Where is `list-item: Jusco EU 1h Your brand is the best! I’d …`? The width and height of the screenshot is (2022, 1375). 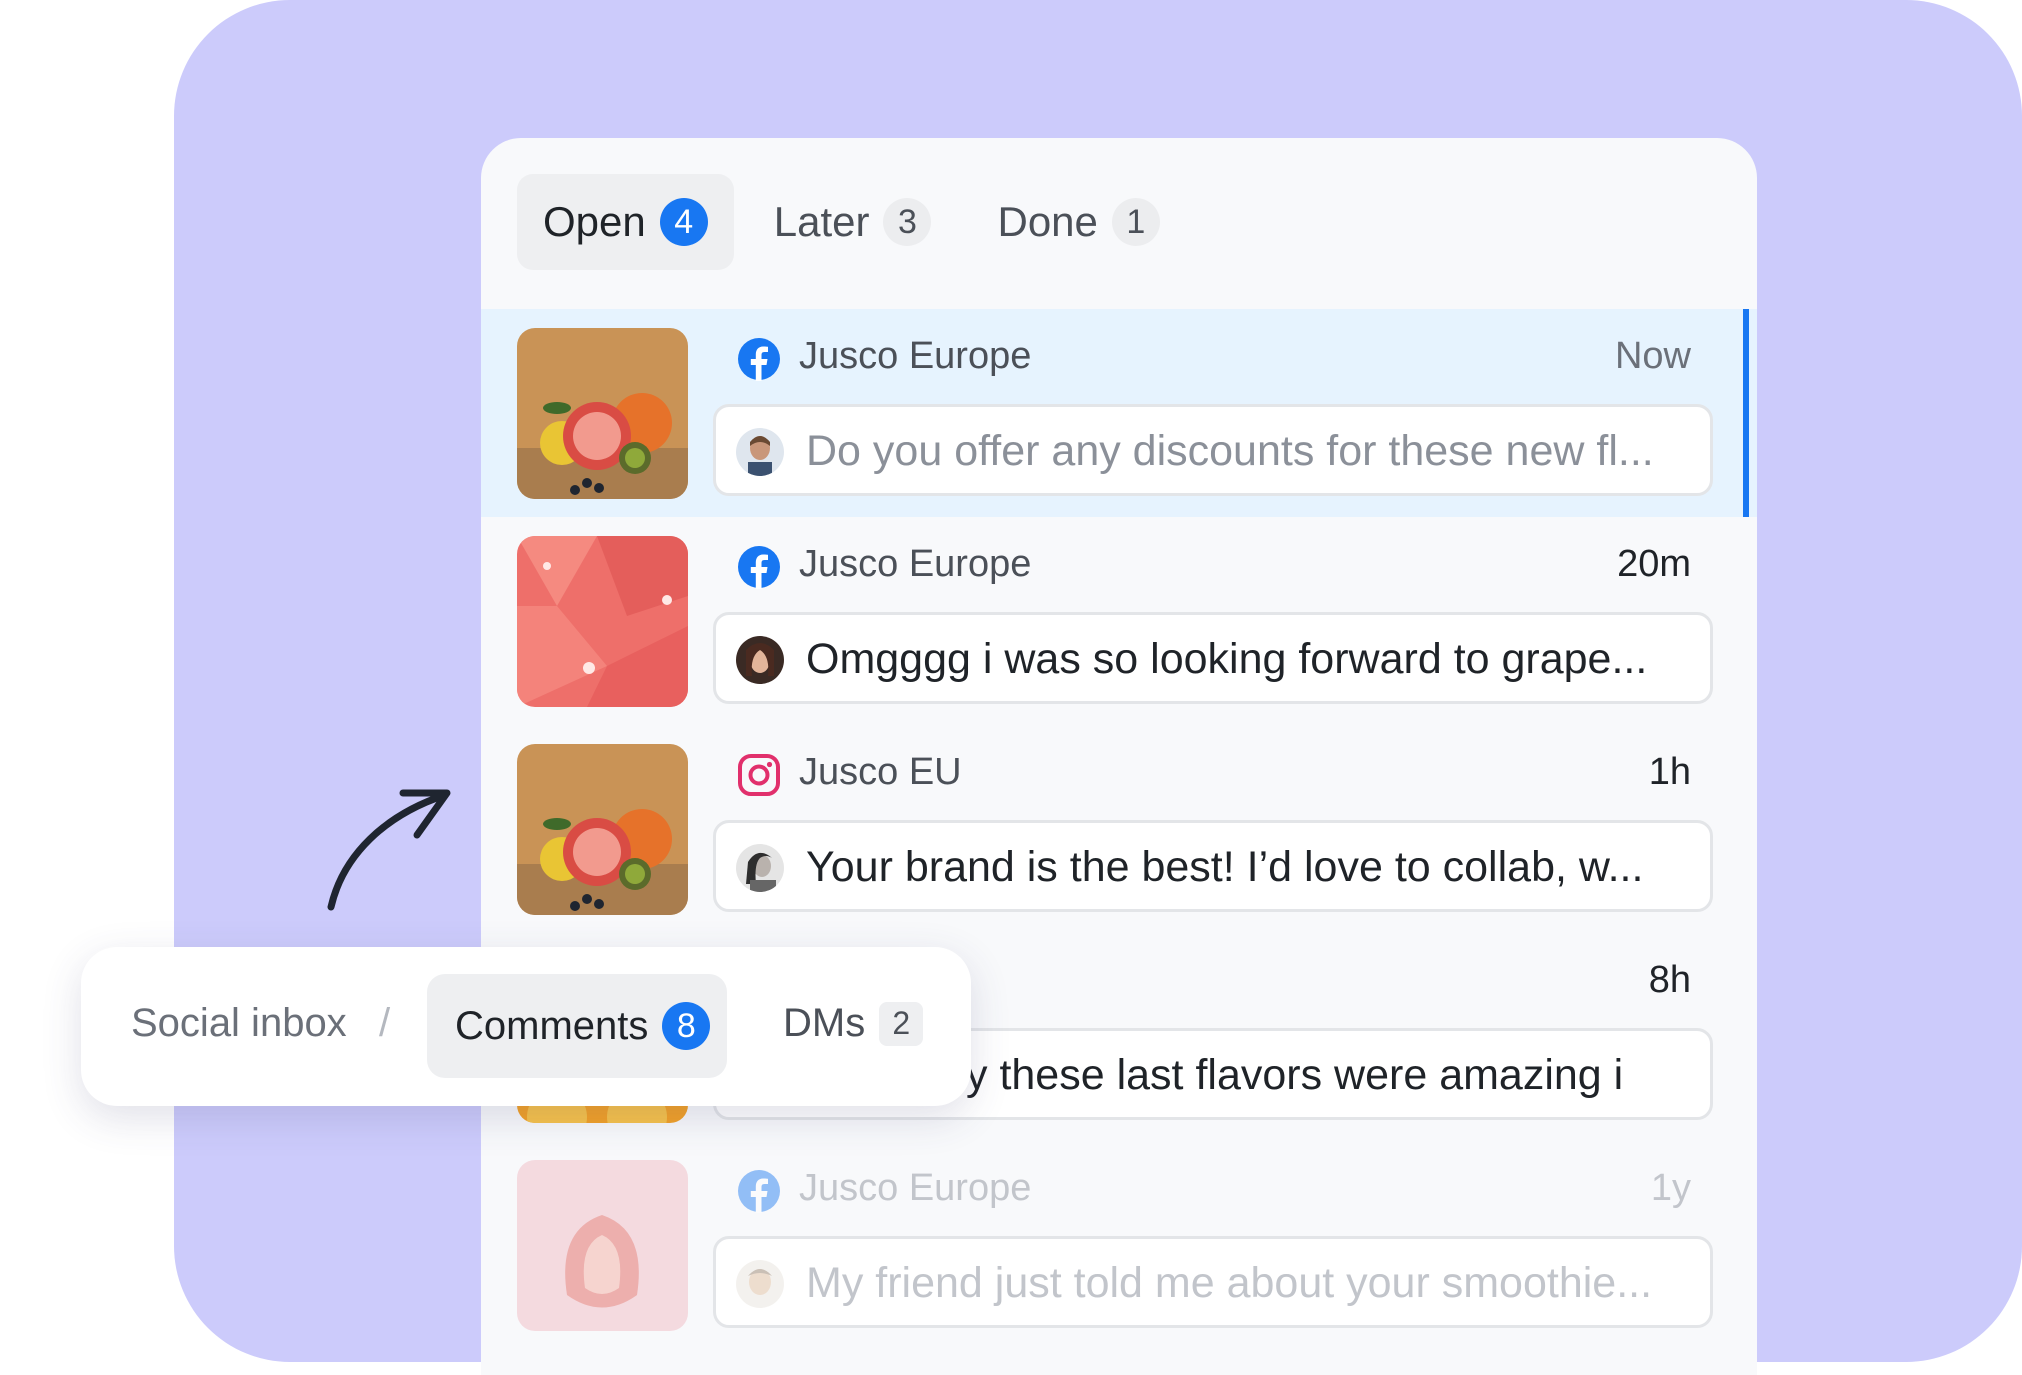 list-item: Jusco EU 1h Your brand is the best! I’d … is located at coordinates (1119, 829).